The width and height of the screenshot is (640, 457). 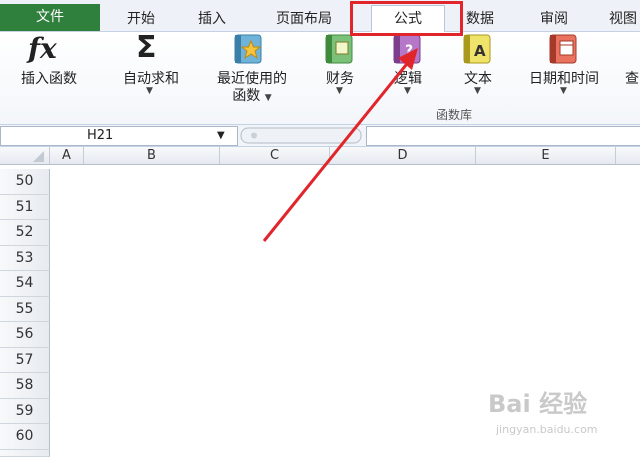 I want to click on baidu-watermark: Bai 经验, so click(x=538, y=404).